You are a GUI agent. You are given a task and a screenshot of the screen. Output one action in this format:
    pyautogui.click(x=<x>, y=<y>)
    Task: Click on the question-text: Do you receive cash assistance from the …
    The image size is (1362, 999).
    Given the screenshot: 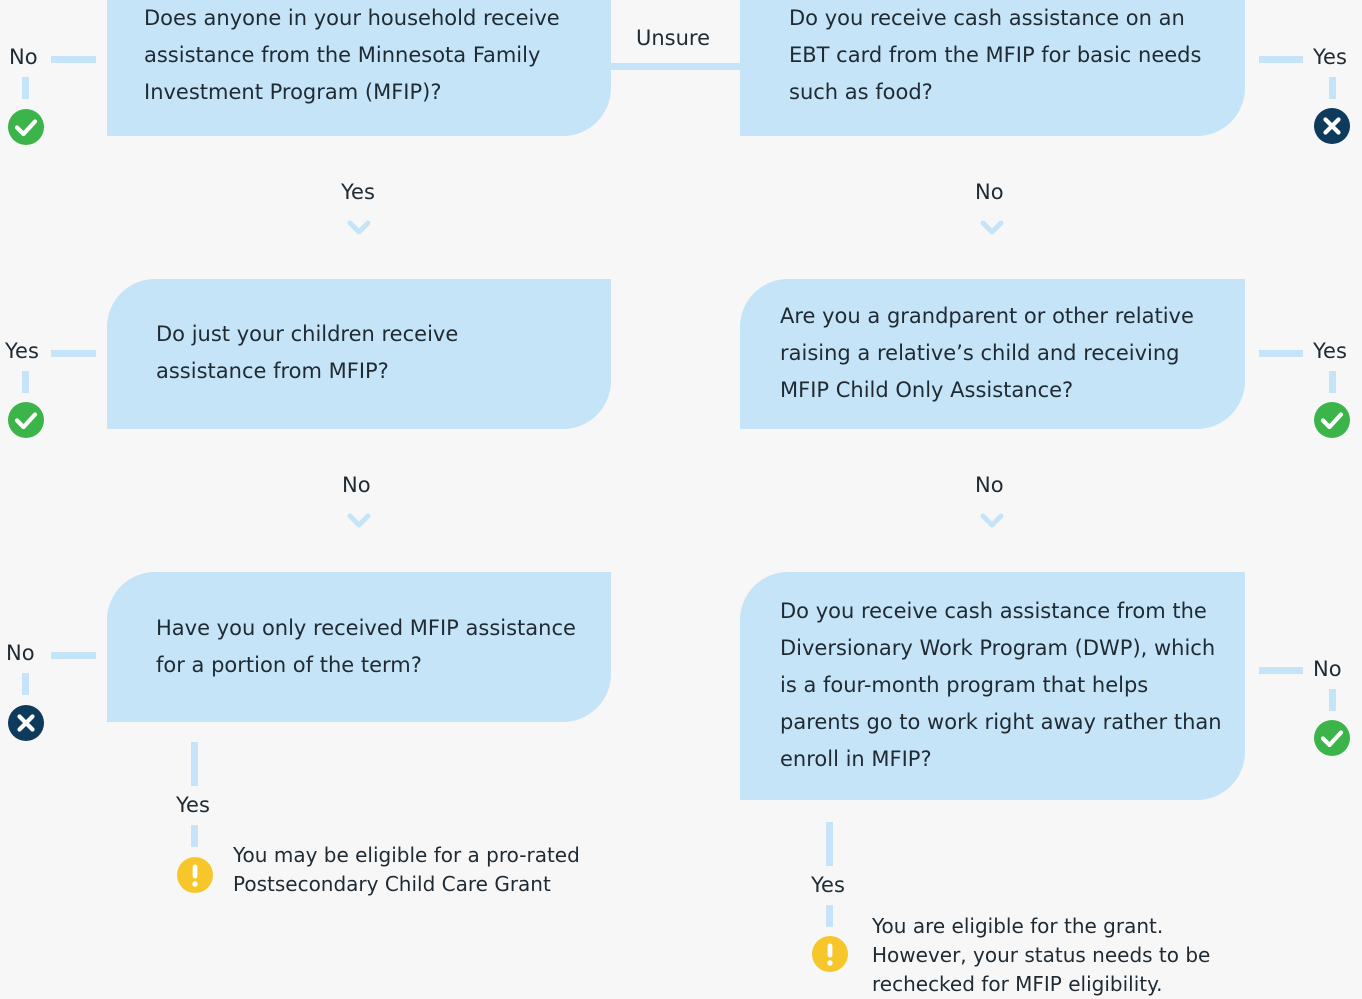 What is the action you would take?
    pyautogui.click(x=1001, y=685)
    